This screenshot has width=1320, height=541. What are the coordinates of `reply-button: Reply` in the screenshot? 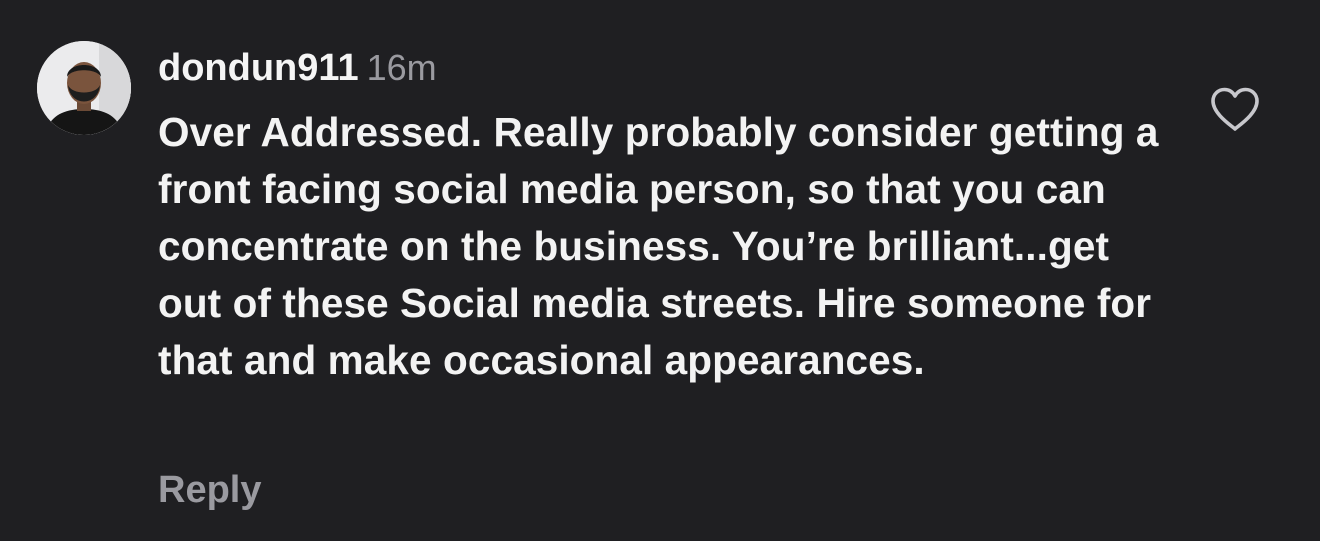 It's located at (209, 490).